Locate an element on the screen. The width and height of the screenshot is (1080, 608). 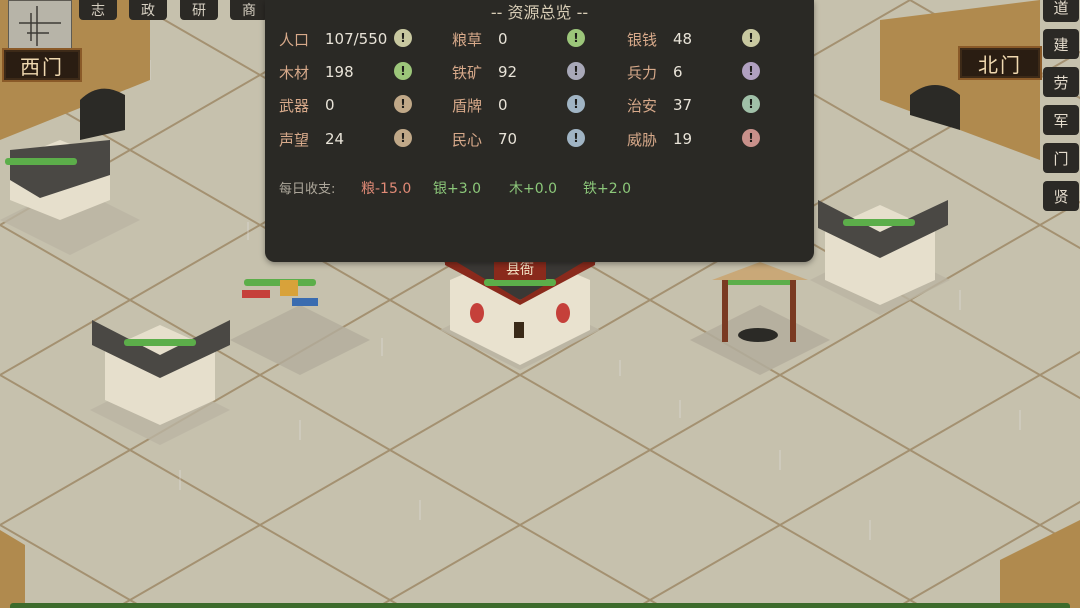
resource-morale: 民心 70 ! is located at coordinates (518, 139).